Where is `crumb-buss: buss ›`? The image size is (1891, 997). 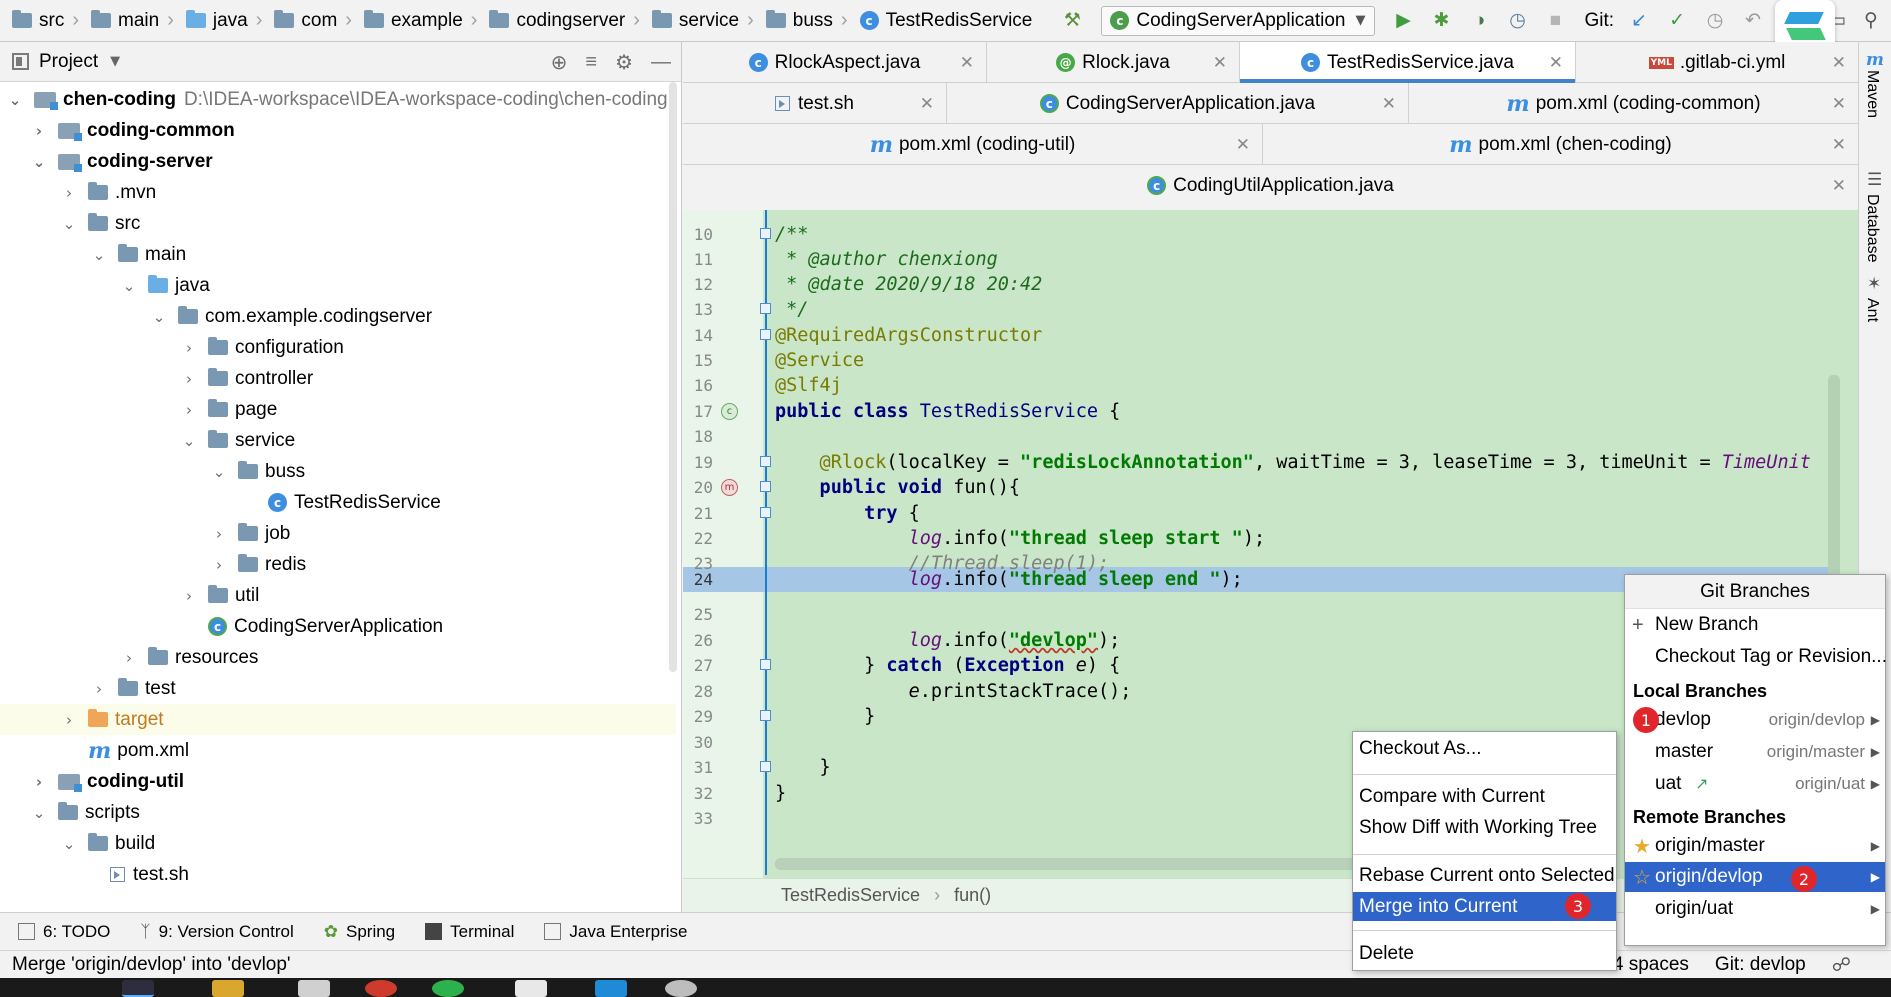 crumb-buss: buss › is located at coordinates (807, 21).